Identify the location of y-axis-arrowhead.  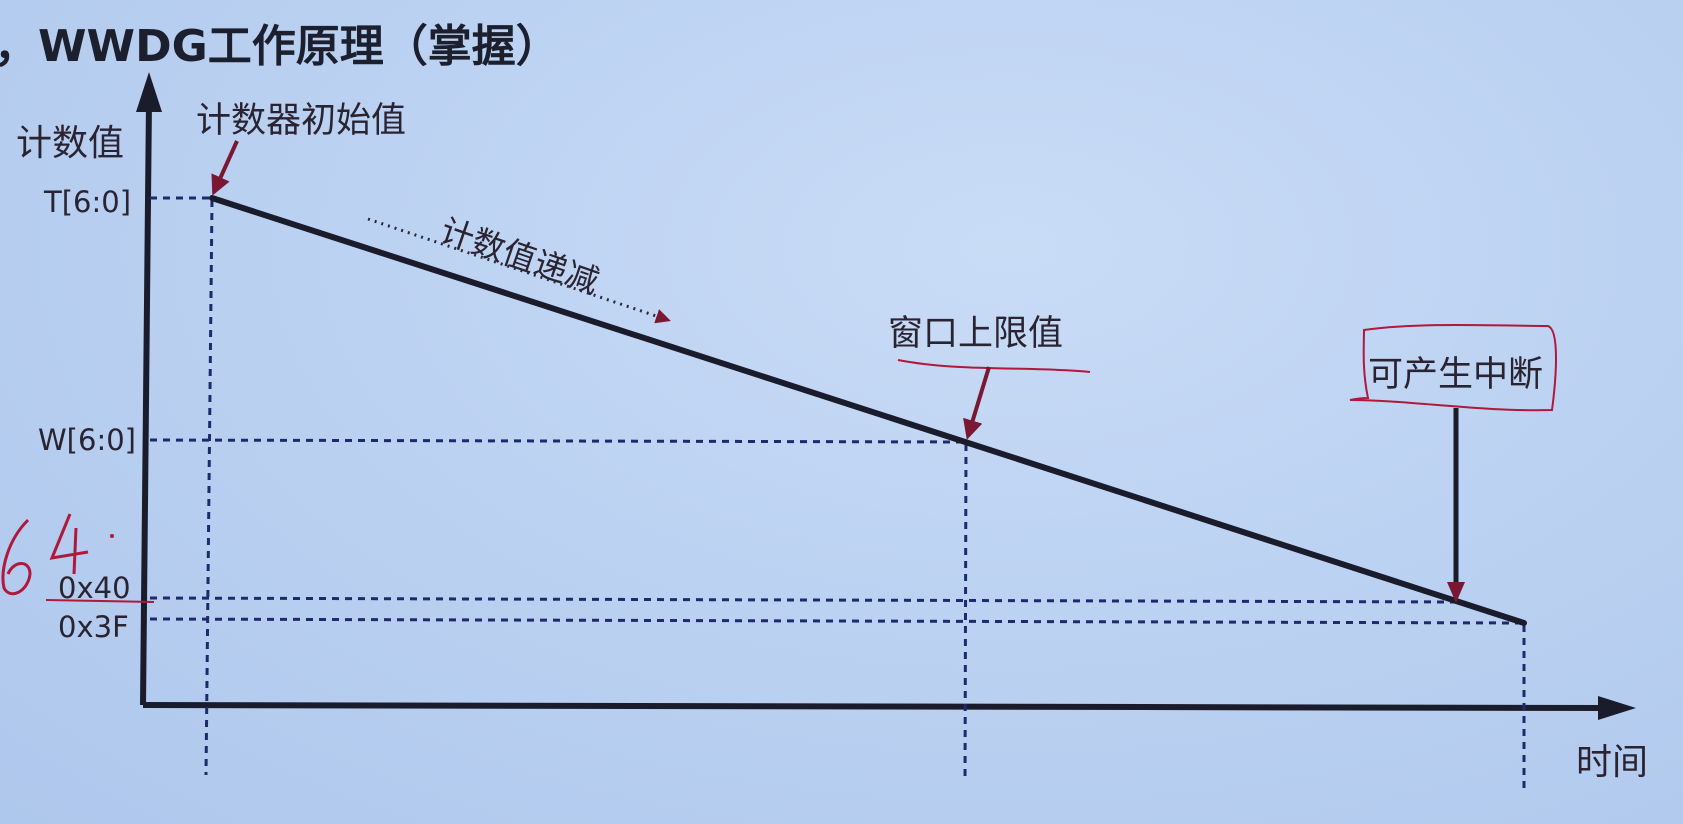
(149, 92).